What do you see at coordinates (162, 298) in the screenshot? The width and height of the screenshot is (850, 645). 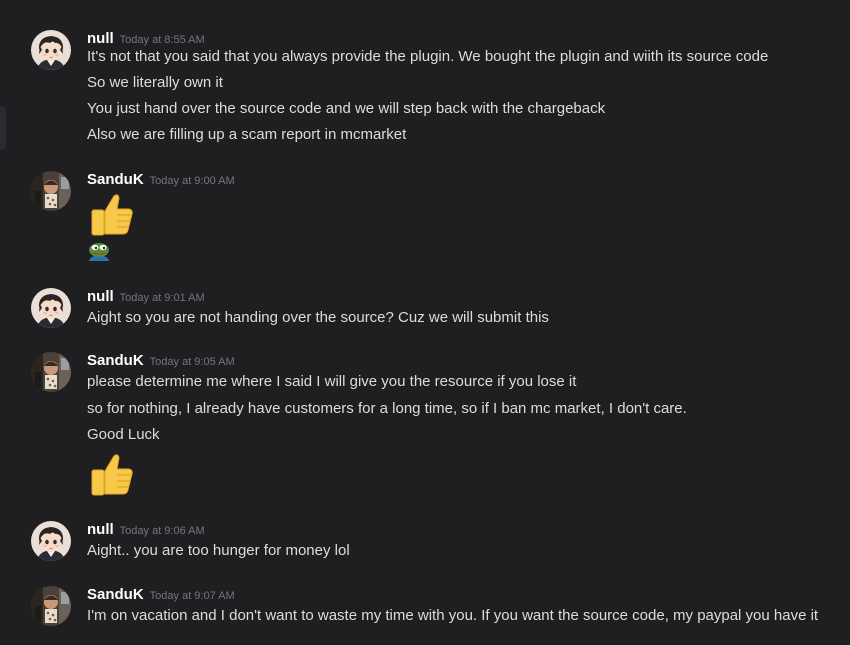 I see `timestamp: Today at 9:01 AM` at bounding box center [162, 298].